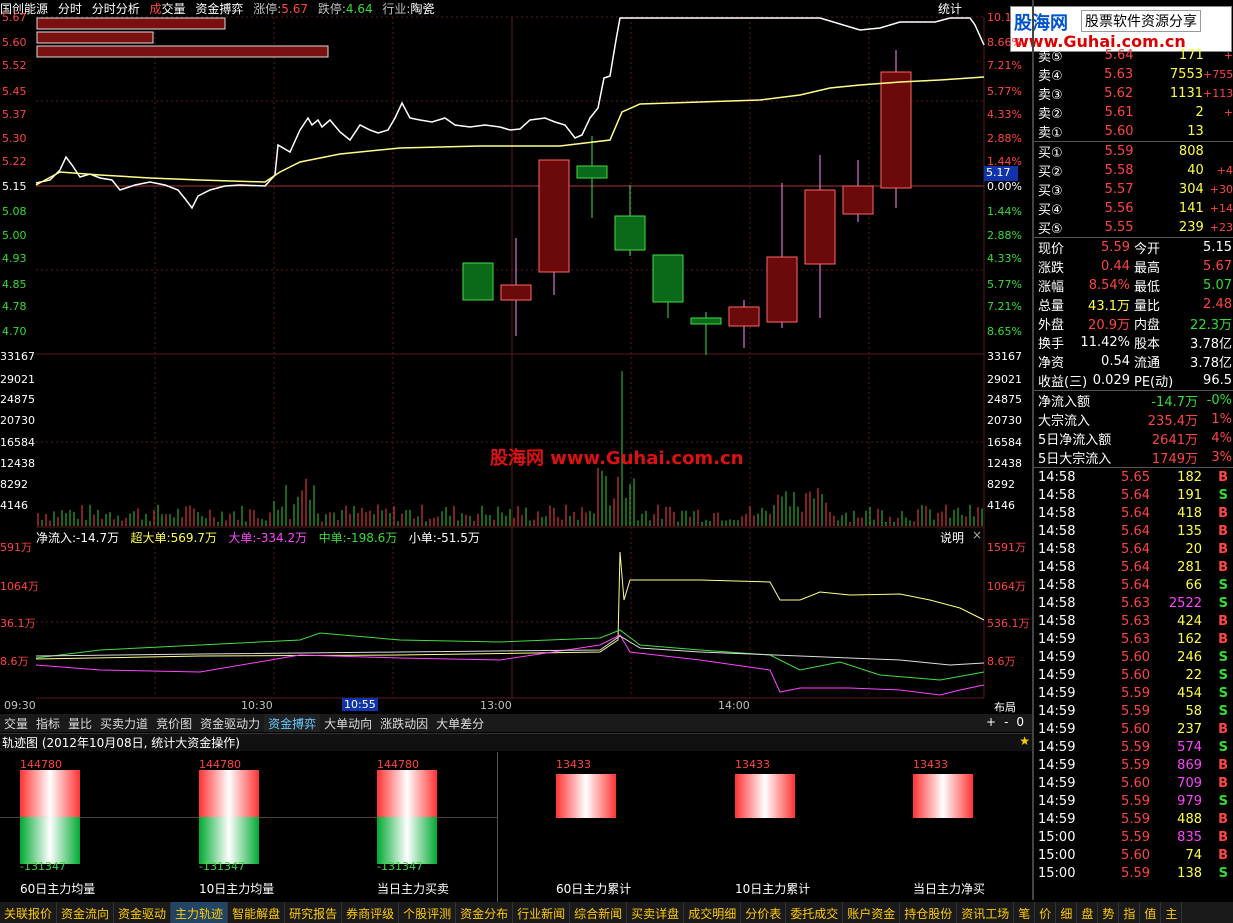  Describe the element at coordinates (1119, 74) in the screenshot. I see `order-price: 5.63` at that location.